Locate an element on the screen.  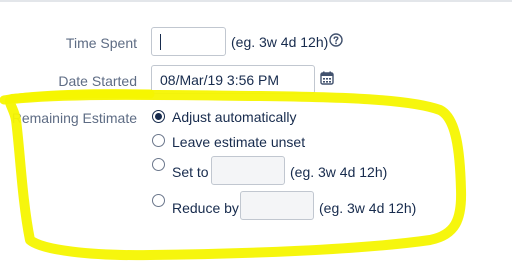
text-caret is located at coordinates (160, 42).